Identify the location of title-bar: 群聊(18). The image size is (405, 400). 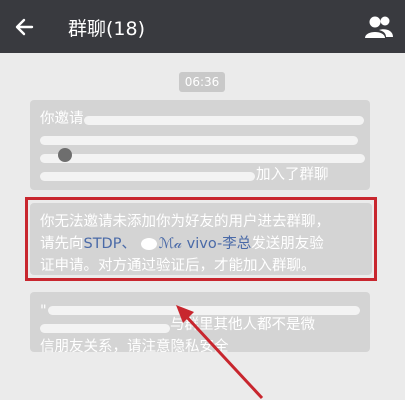
(202, 26).